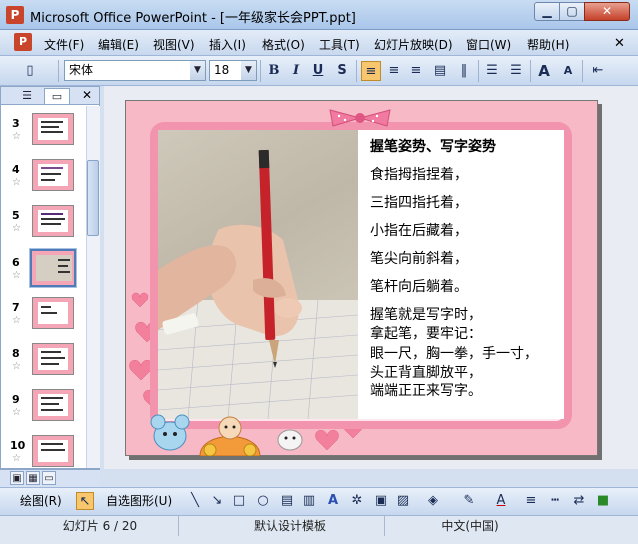  I want to click on line-style-icon: ≡, so click(531, 501).